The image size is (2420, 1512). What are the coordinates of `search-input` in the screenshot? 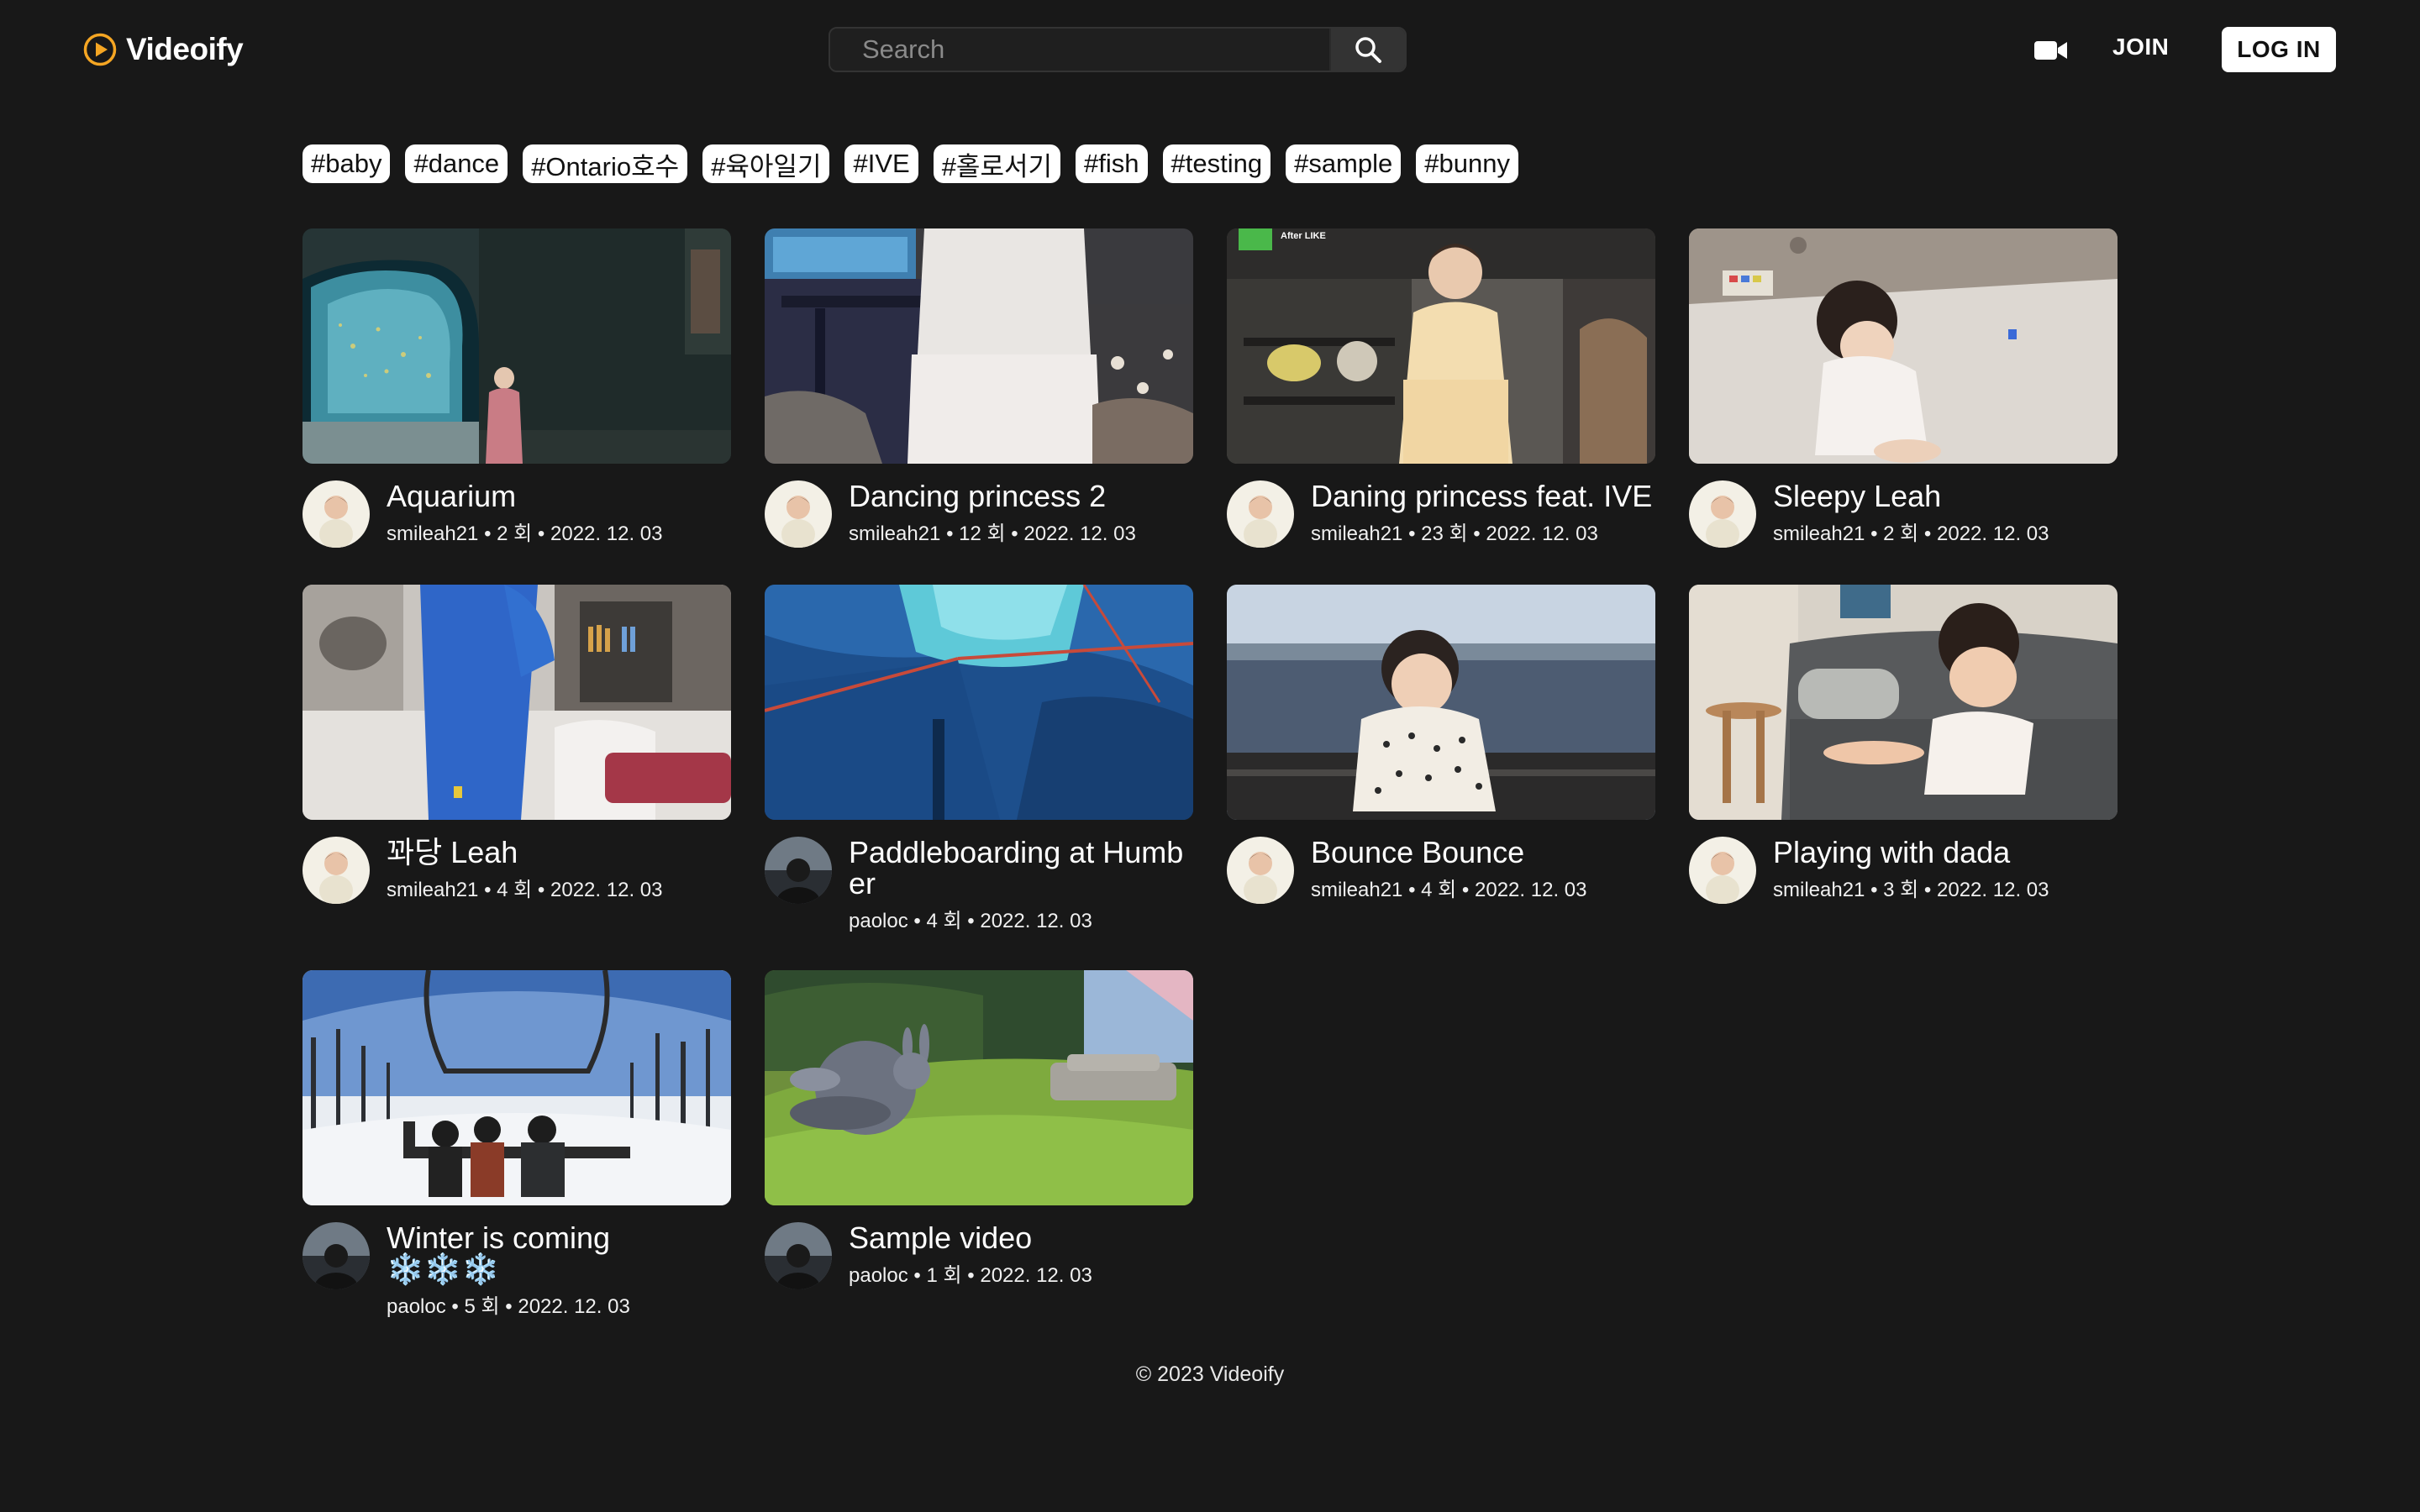 It's located at (1079, 50).